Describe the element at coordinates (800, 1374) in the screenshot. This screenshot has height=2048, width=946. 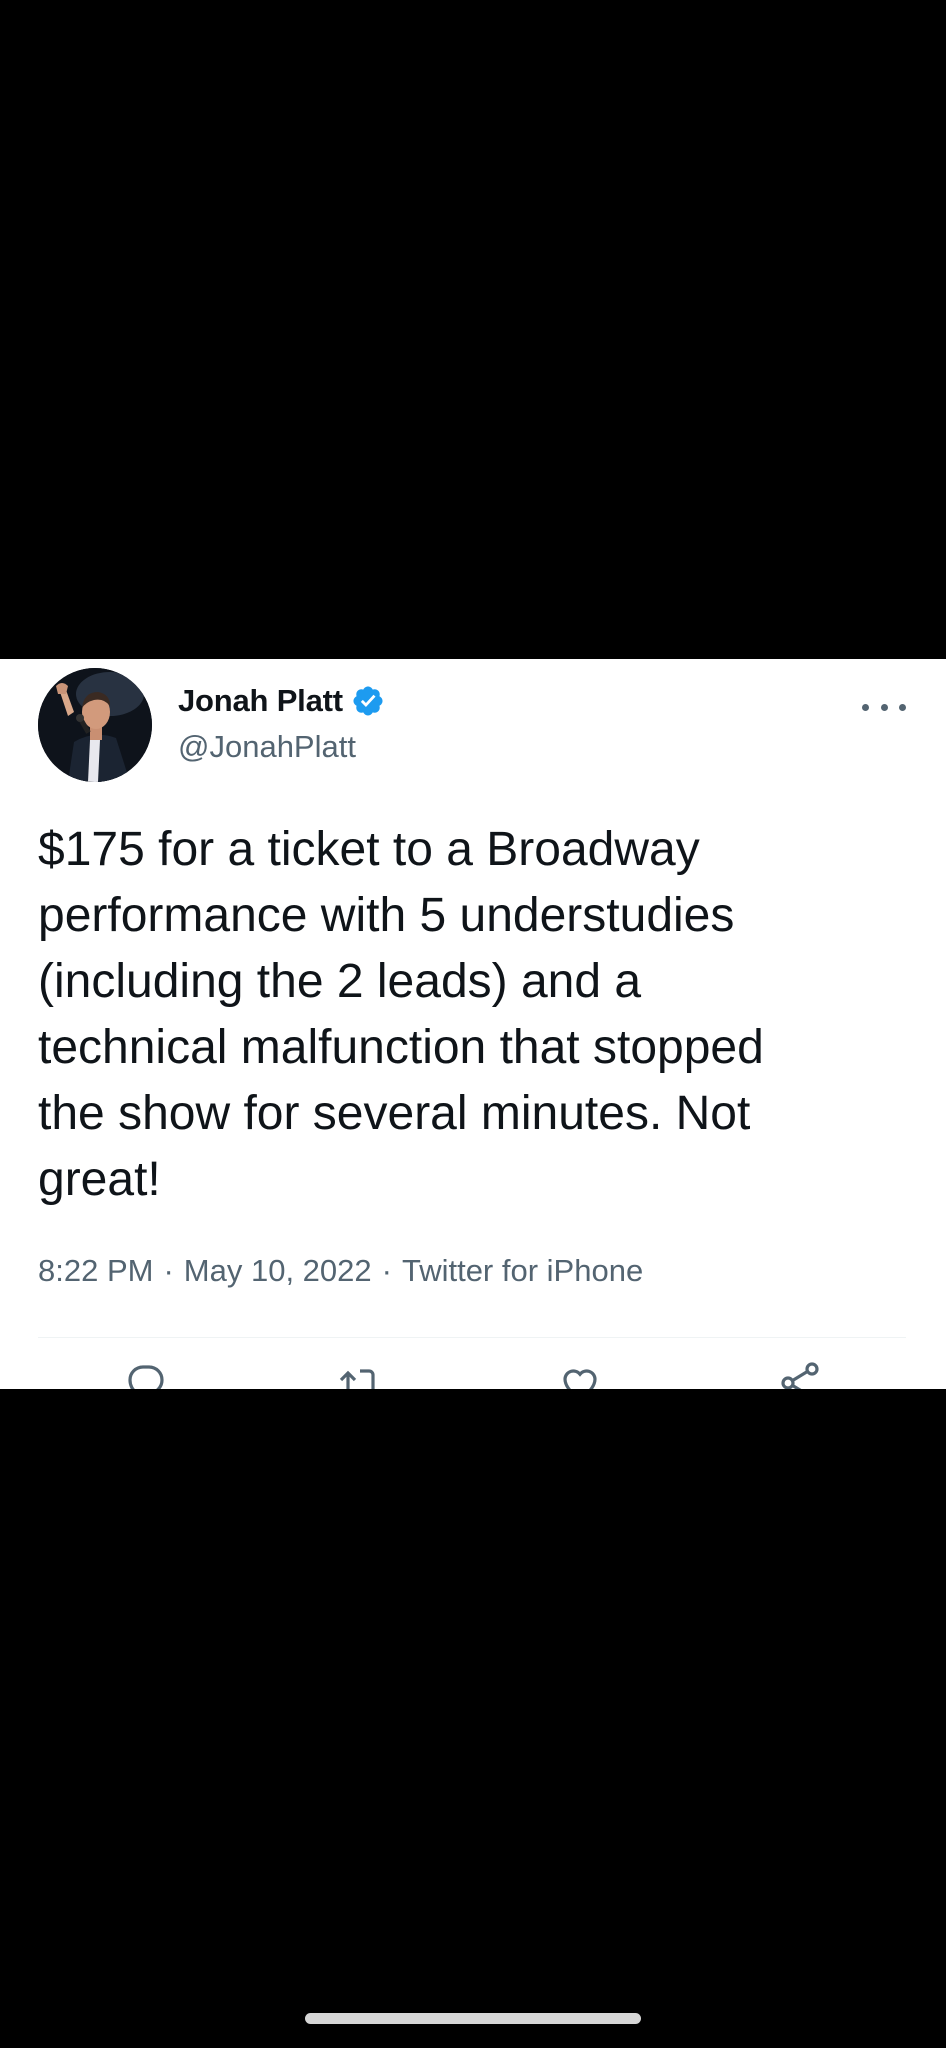
I see `share-icon` at that location.